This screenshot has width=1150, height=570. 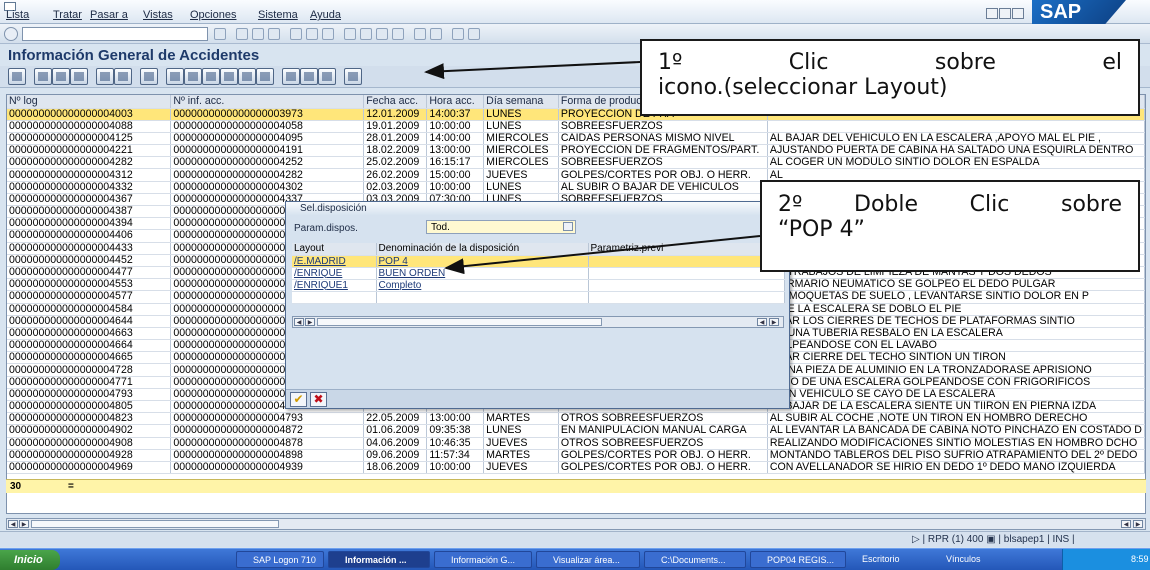 I want to click on filter-icon, so click(x=61, y=76).